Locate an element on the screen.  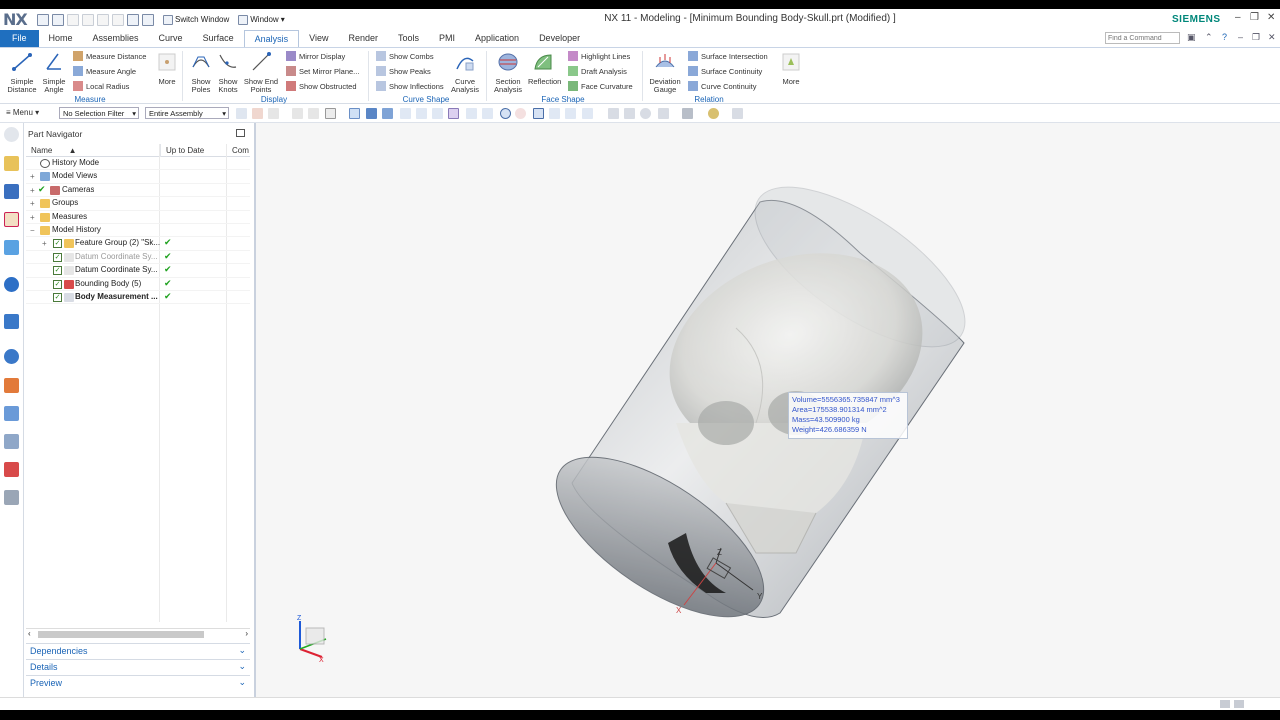
tangent-point-icon is located at coordinates (570, 113).